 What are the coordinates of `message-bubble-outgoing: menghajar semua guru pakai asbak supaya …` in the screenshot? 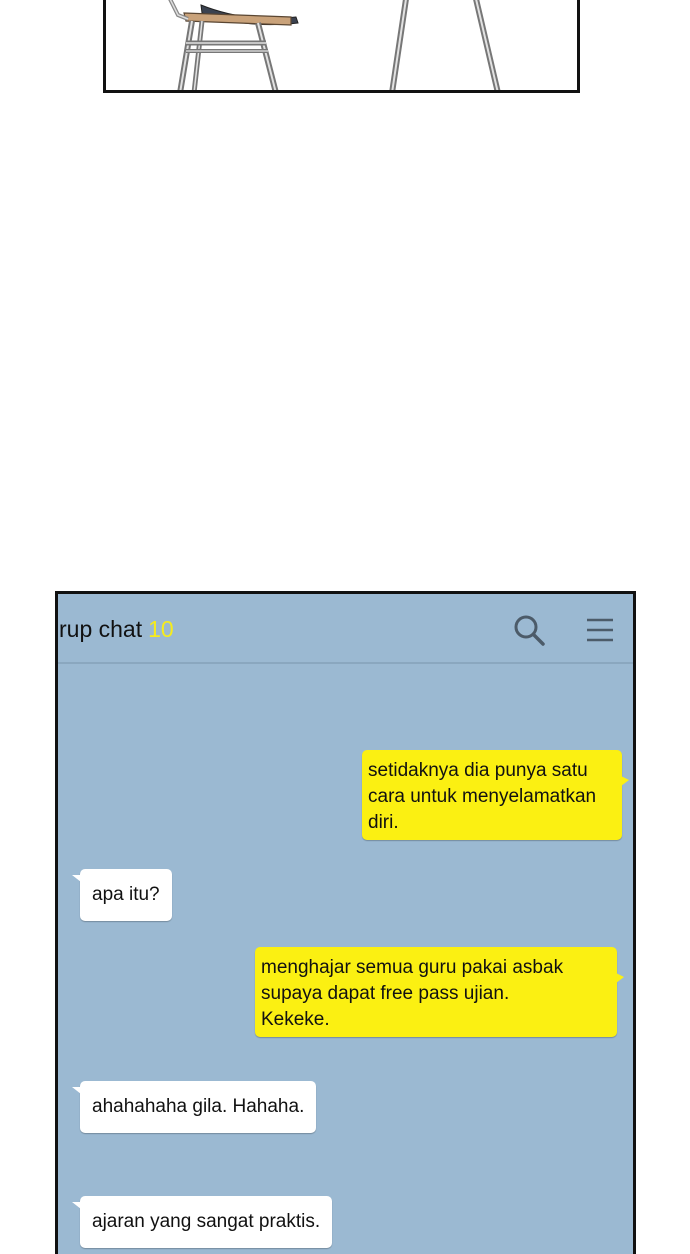 It's located at (439, 992).